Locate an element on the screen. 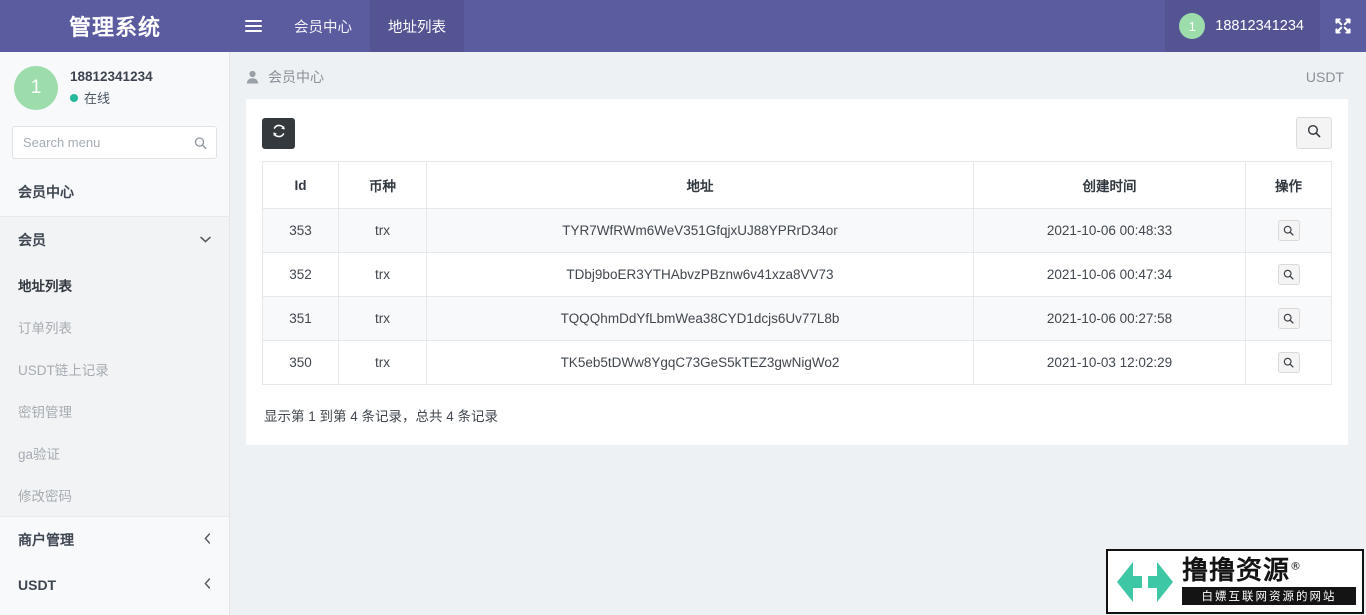  sidebar-search-box is located at coordinates (114, 142).